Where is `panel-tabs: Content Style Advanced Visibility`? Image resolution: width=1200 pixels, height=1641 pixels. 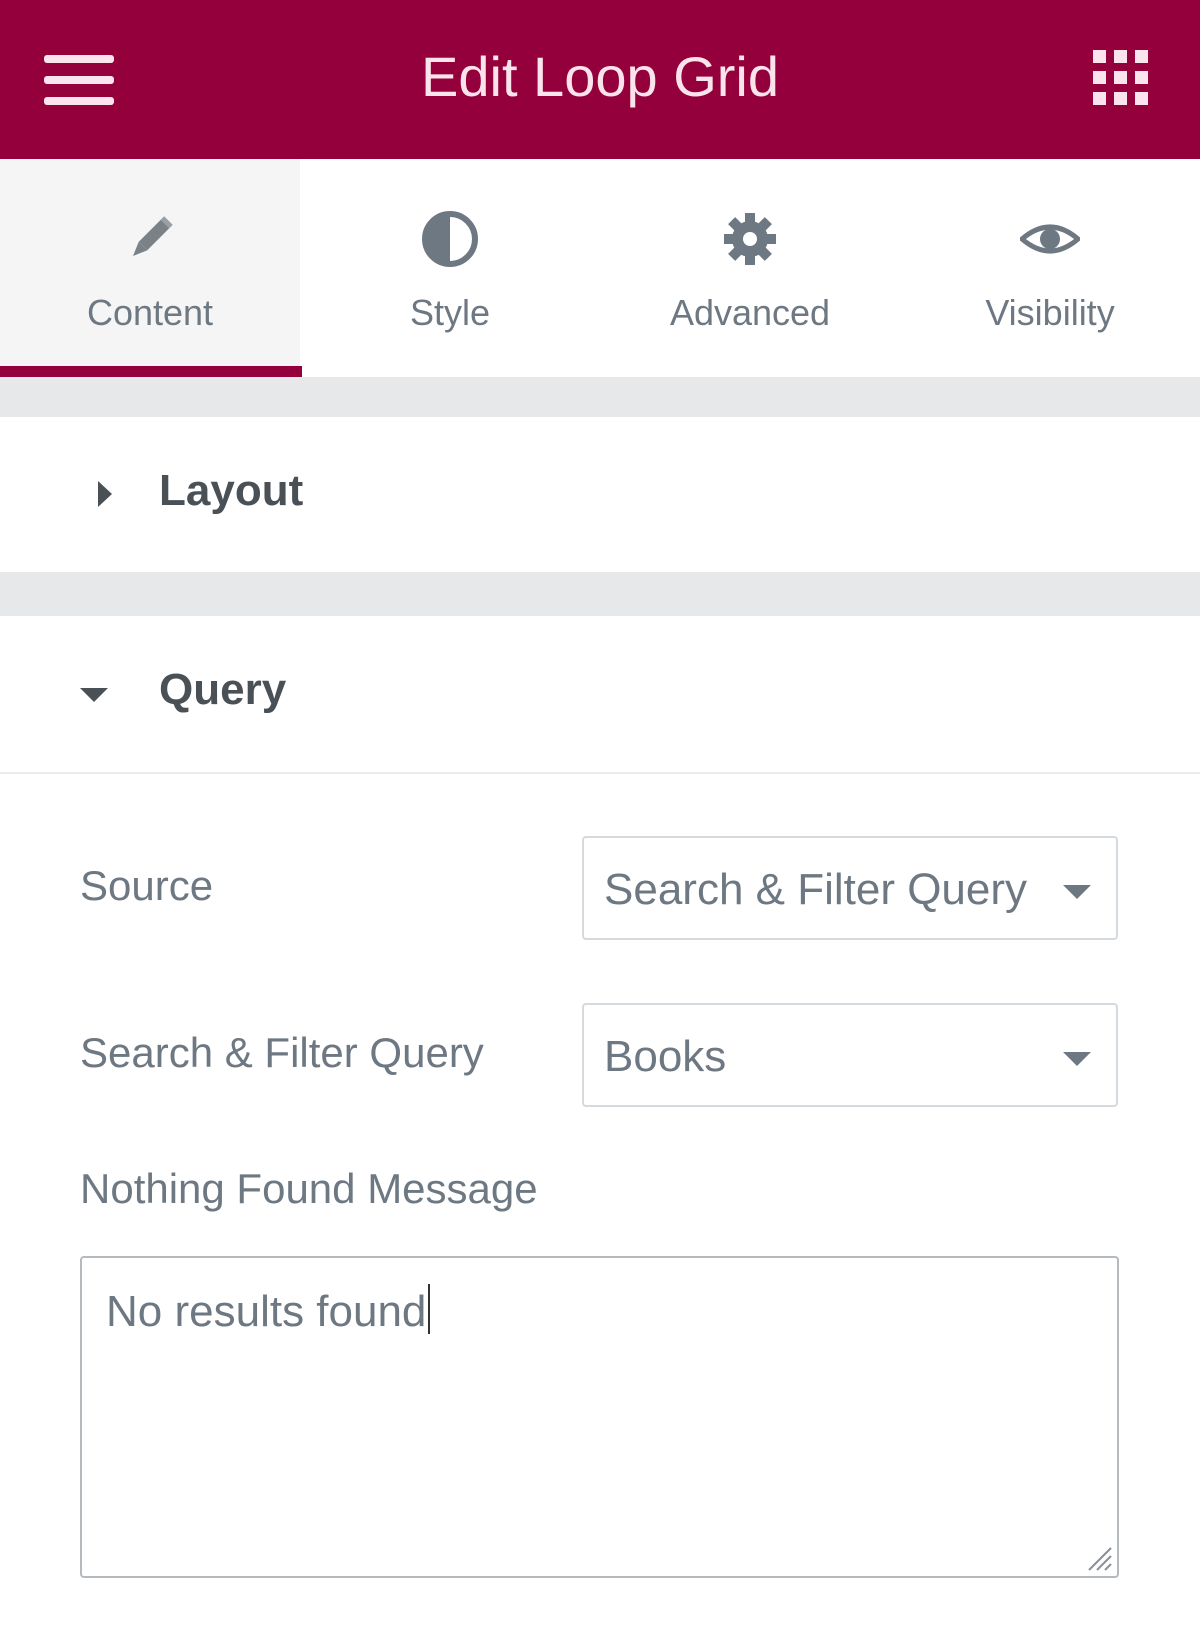
panel-tabs: Content Style Advanced Visibility is located at coordinates (600, 268).